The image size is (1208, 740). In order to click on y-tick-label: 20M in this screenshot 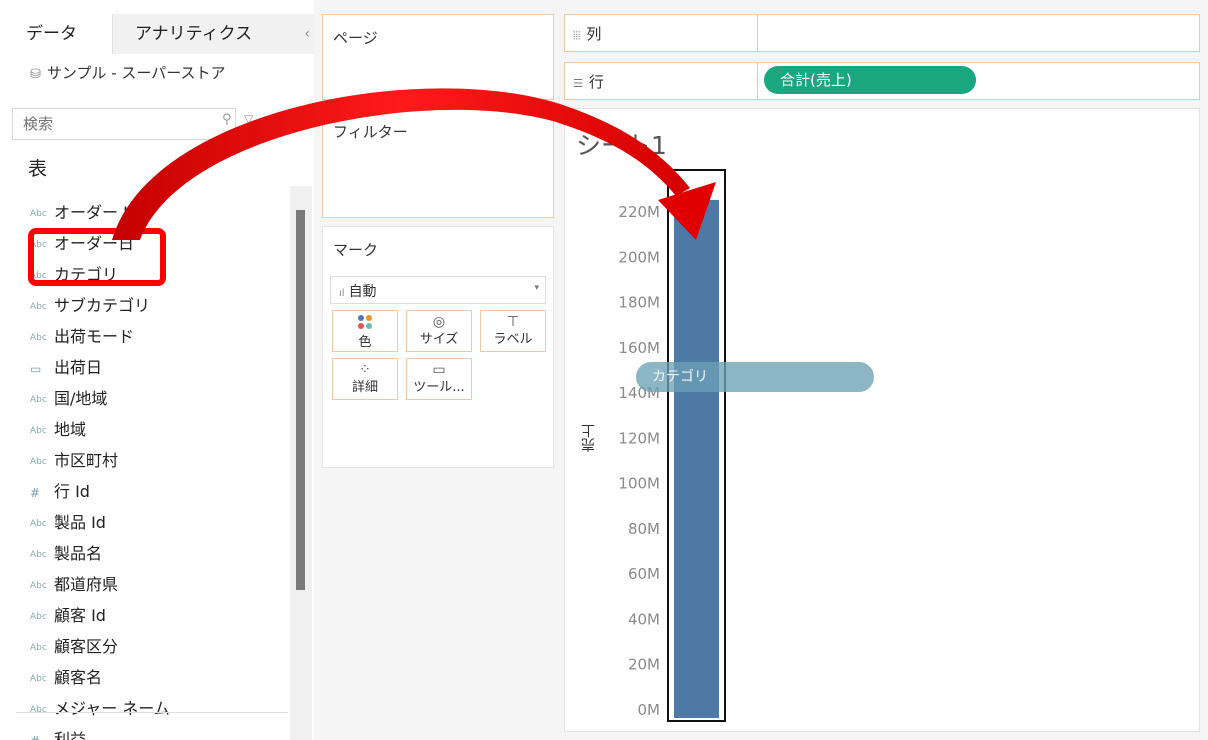, I will do `click(644, 665)`.